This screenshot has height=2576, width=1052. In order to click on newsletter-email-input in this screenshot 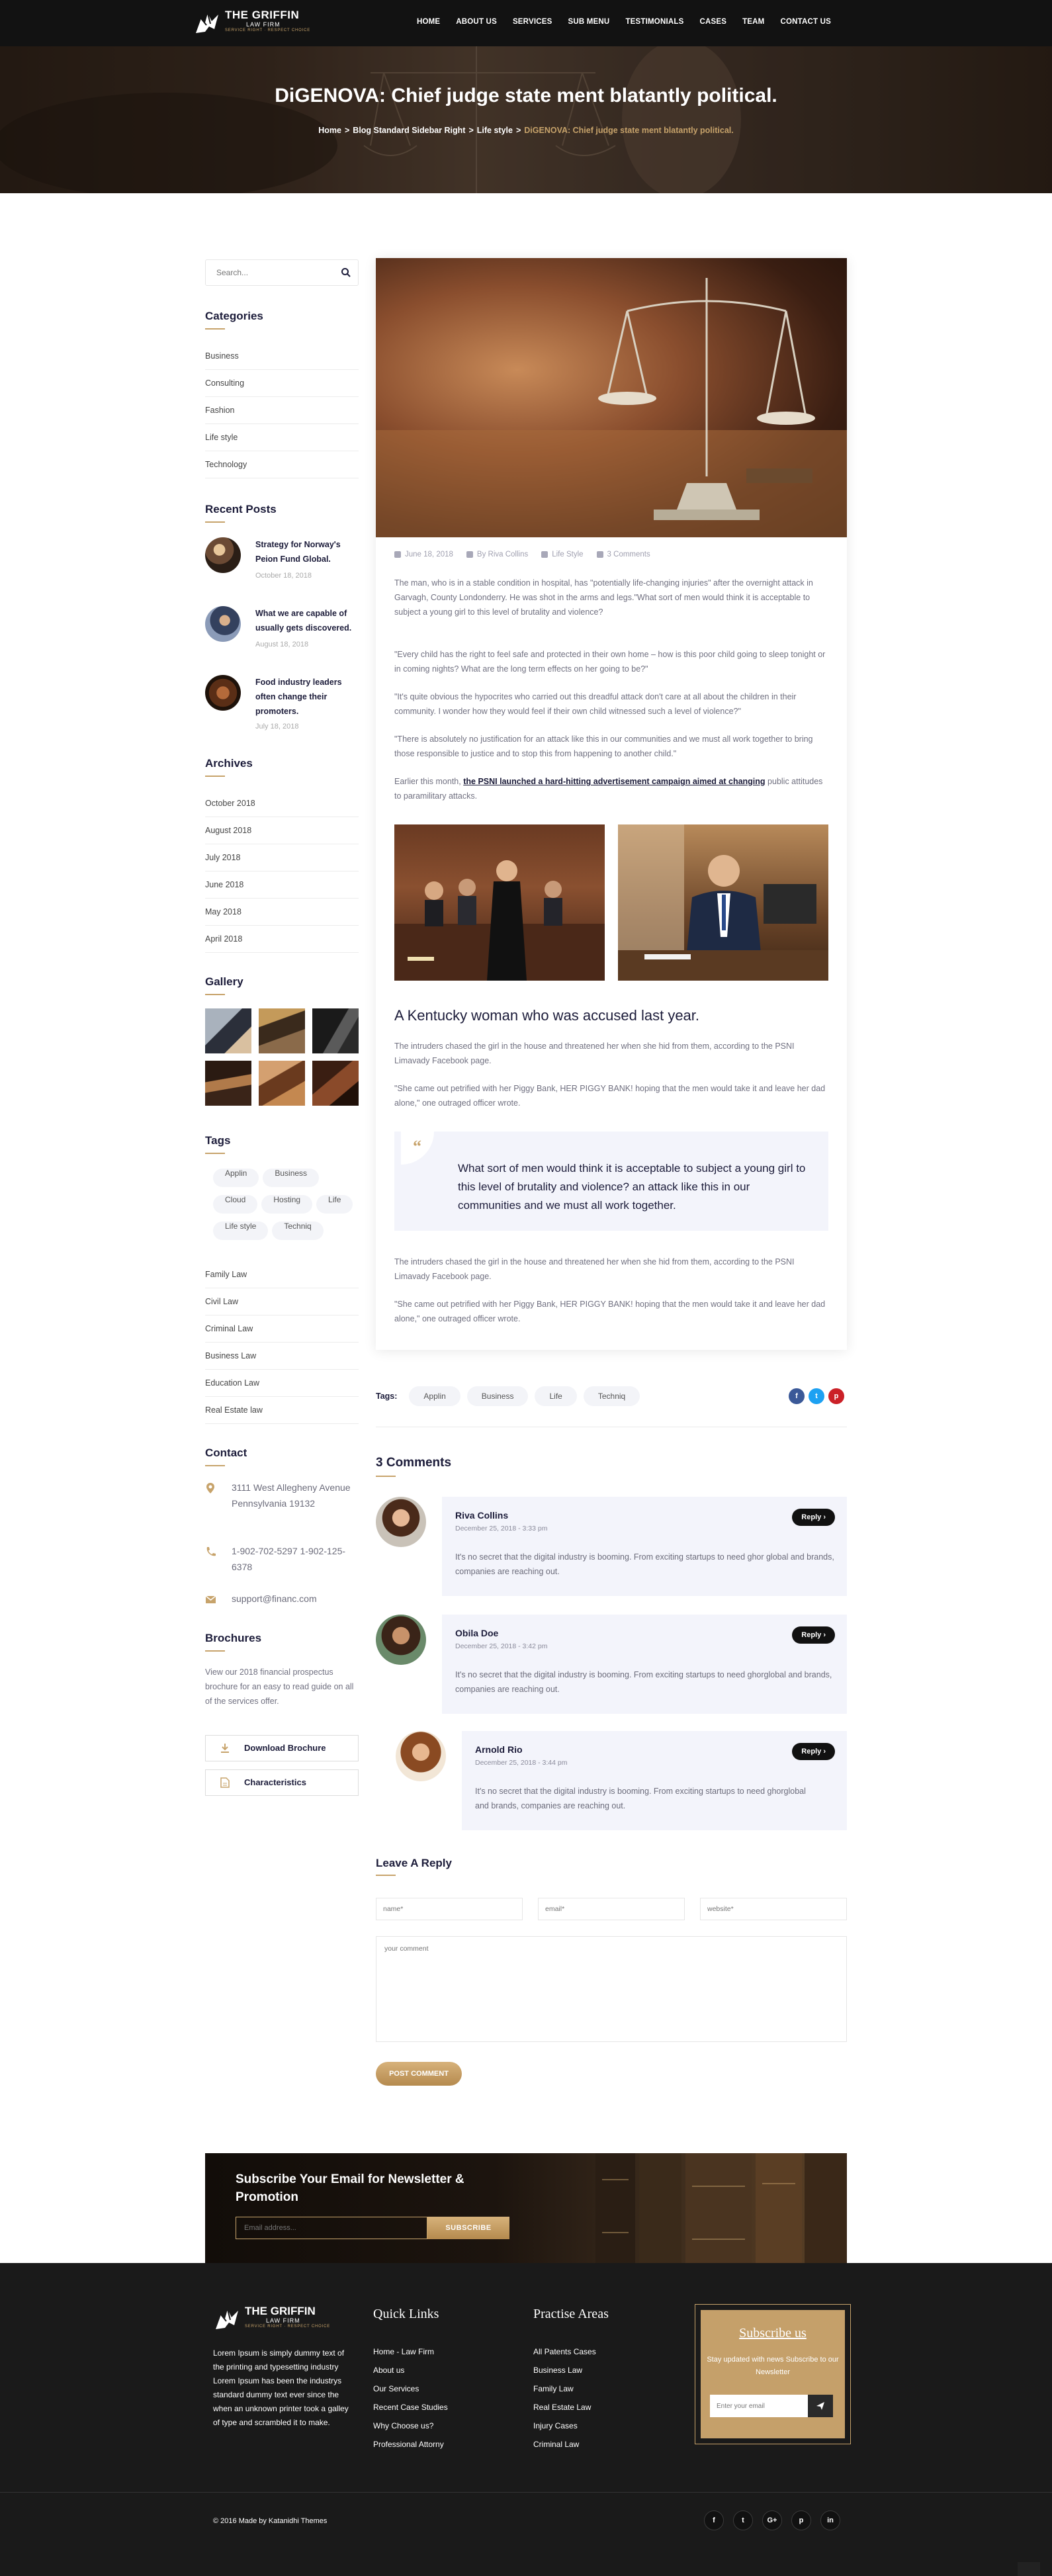, I will do `click(331, 2228)`.